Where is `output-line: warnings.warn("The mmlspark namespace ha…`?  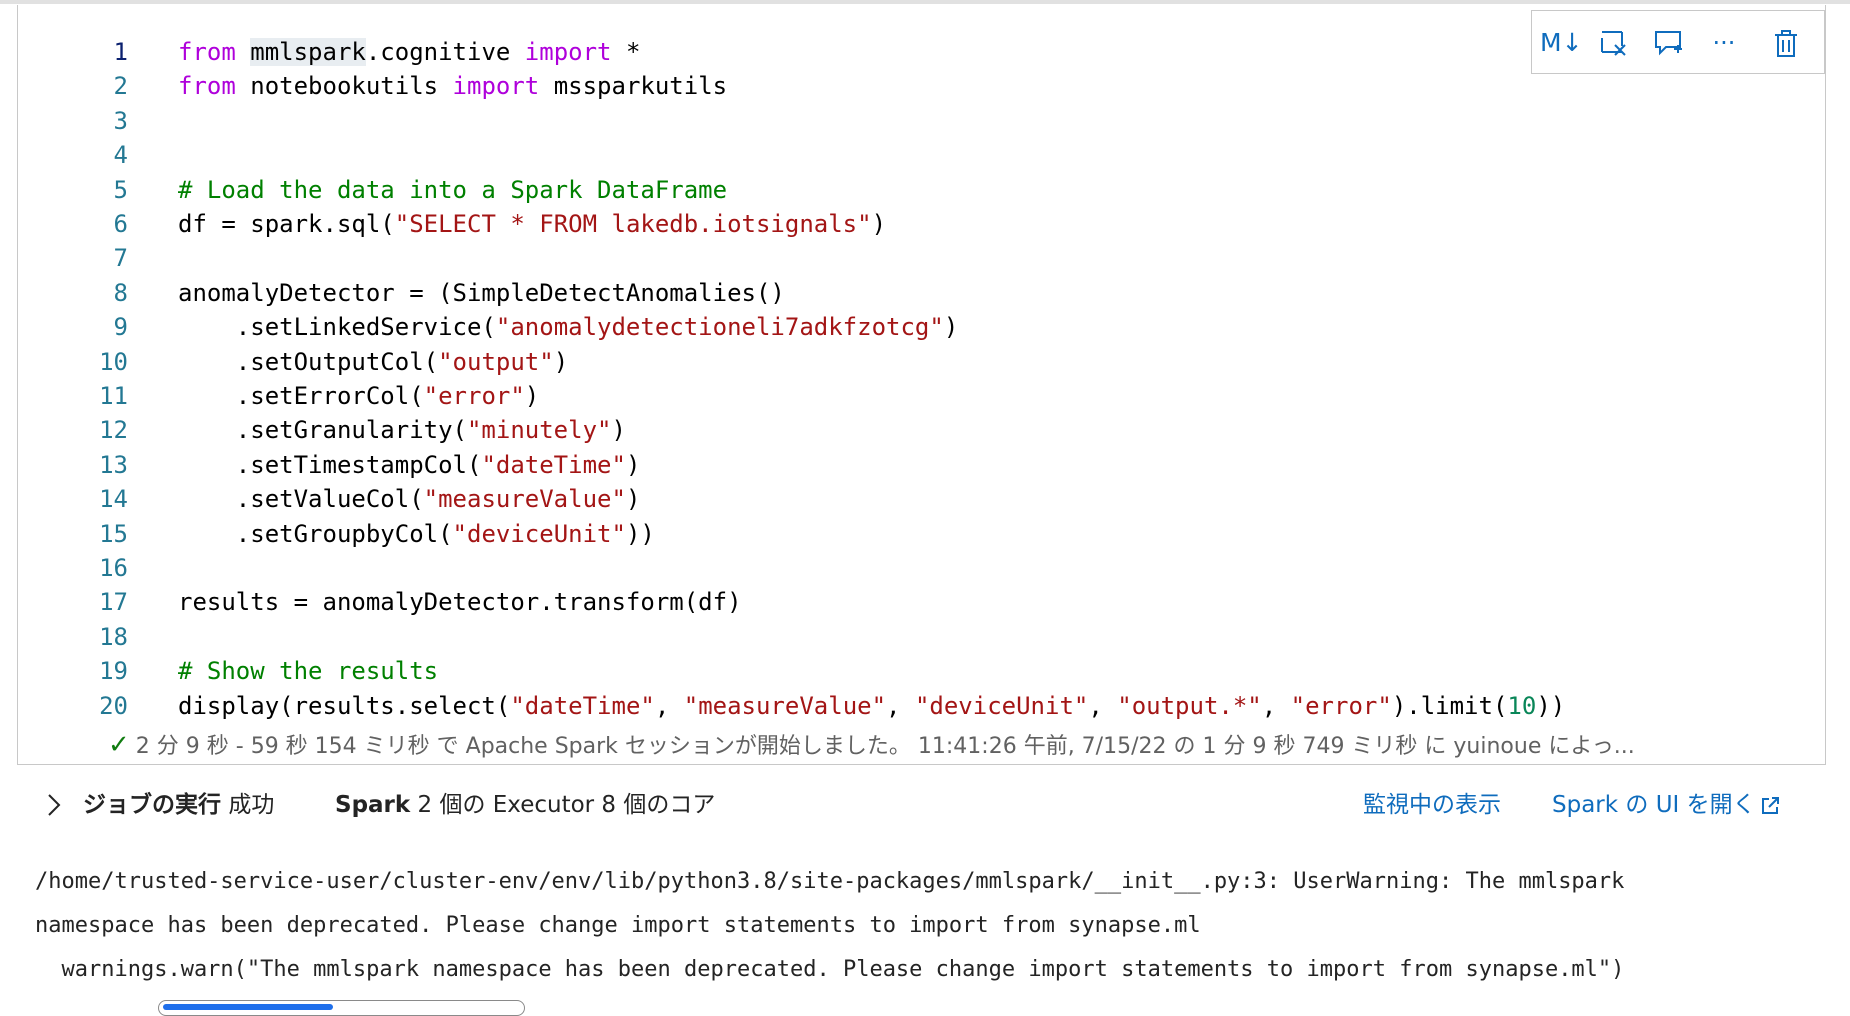 output-line: warnings.warn("The mmlspark namespace ha… is located at coordinates (830, 969).